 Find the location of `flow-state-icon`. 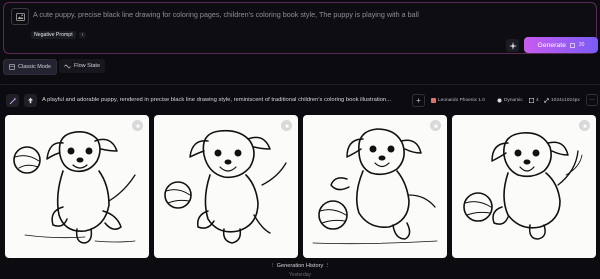

flow-state-icon is located at coordinates (67, 66).